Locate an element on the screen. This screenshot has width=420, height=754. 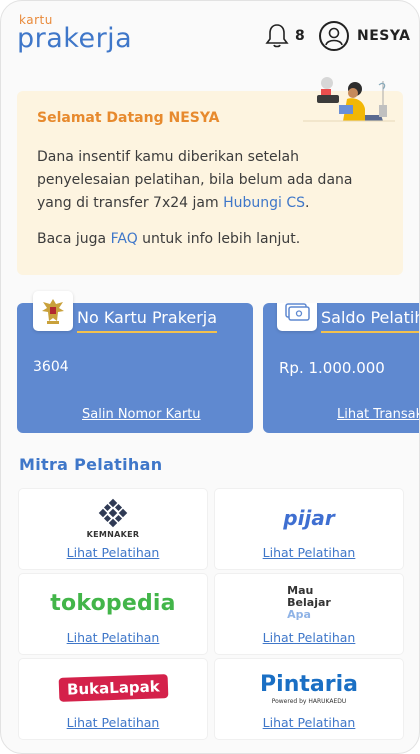
card-number-card: No Kartu Prakerja 3604 Salin Nomor Kartu is located at coordinates (135, 362).